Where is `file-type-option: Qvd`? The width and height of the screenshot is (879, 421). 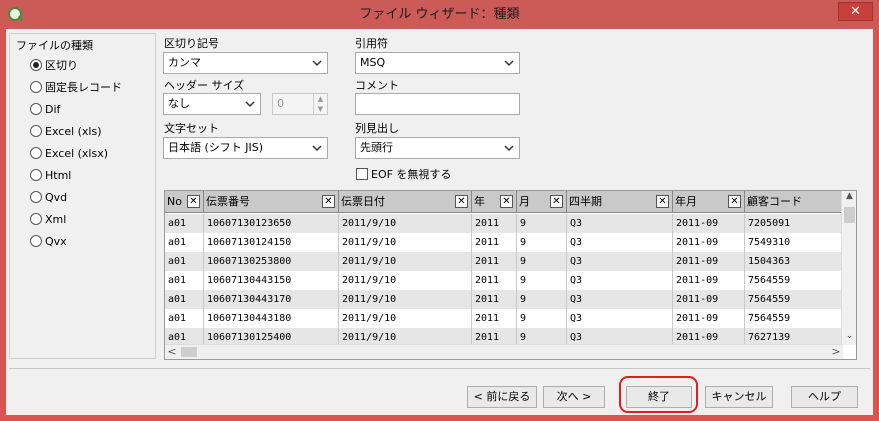 file-type-option: Qvd is located at coordinates (48, 197).